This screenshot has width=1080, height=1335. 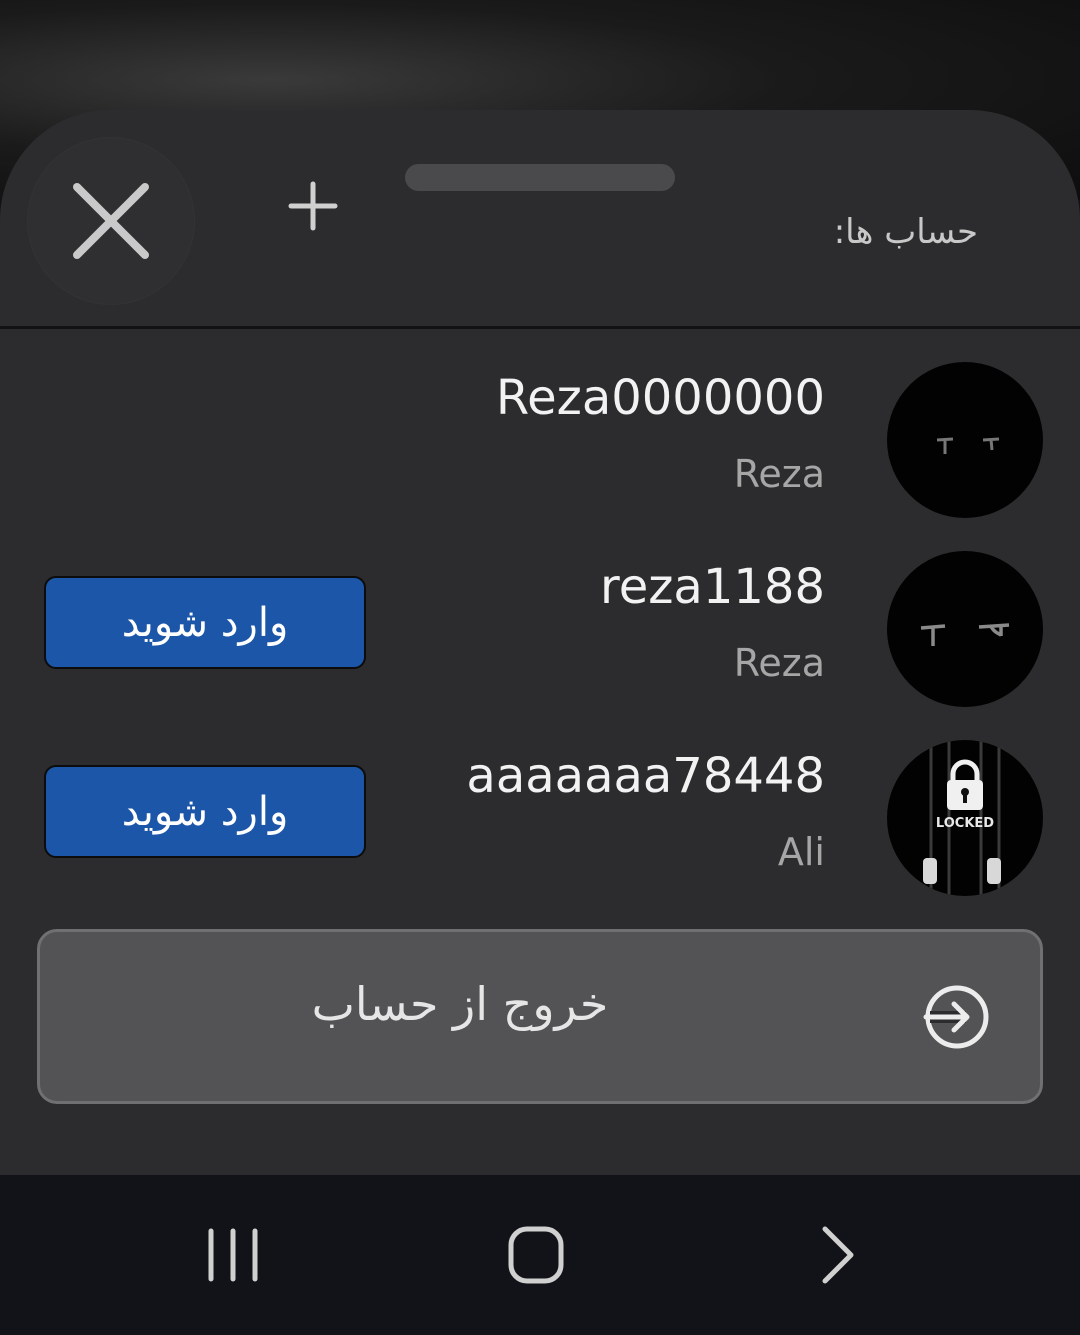 What do you see at coordinates (233, 1255) in the screenshot?
I see `recent-apps-icon` at bounding box center [233, 1255].